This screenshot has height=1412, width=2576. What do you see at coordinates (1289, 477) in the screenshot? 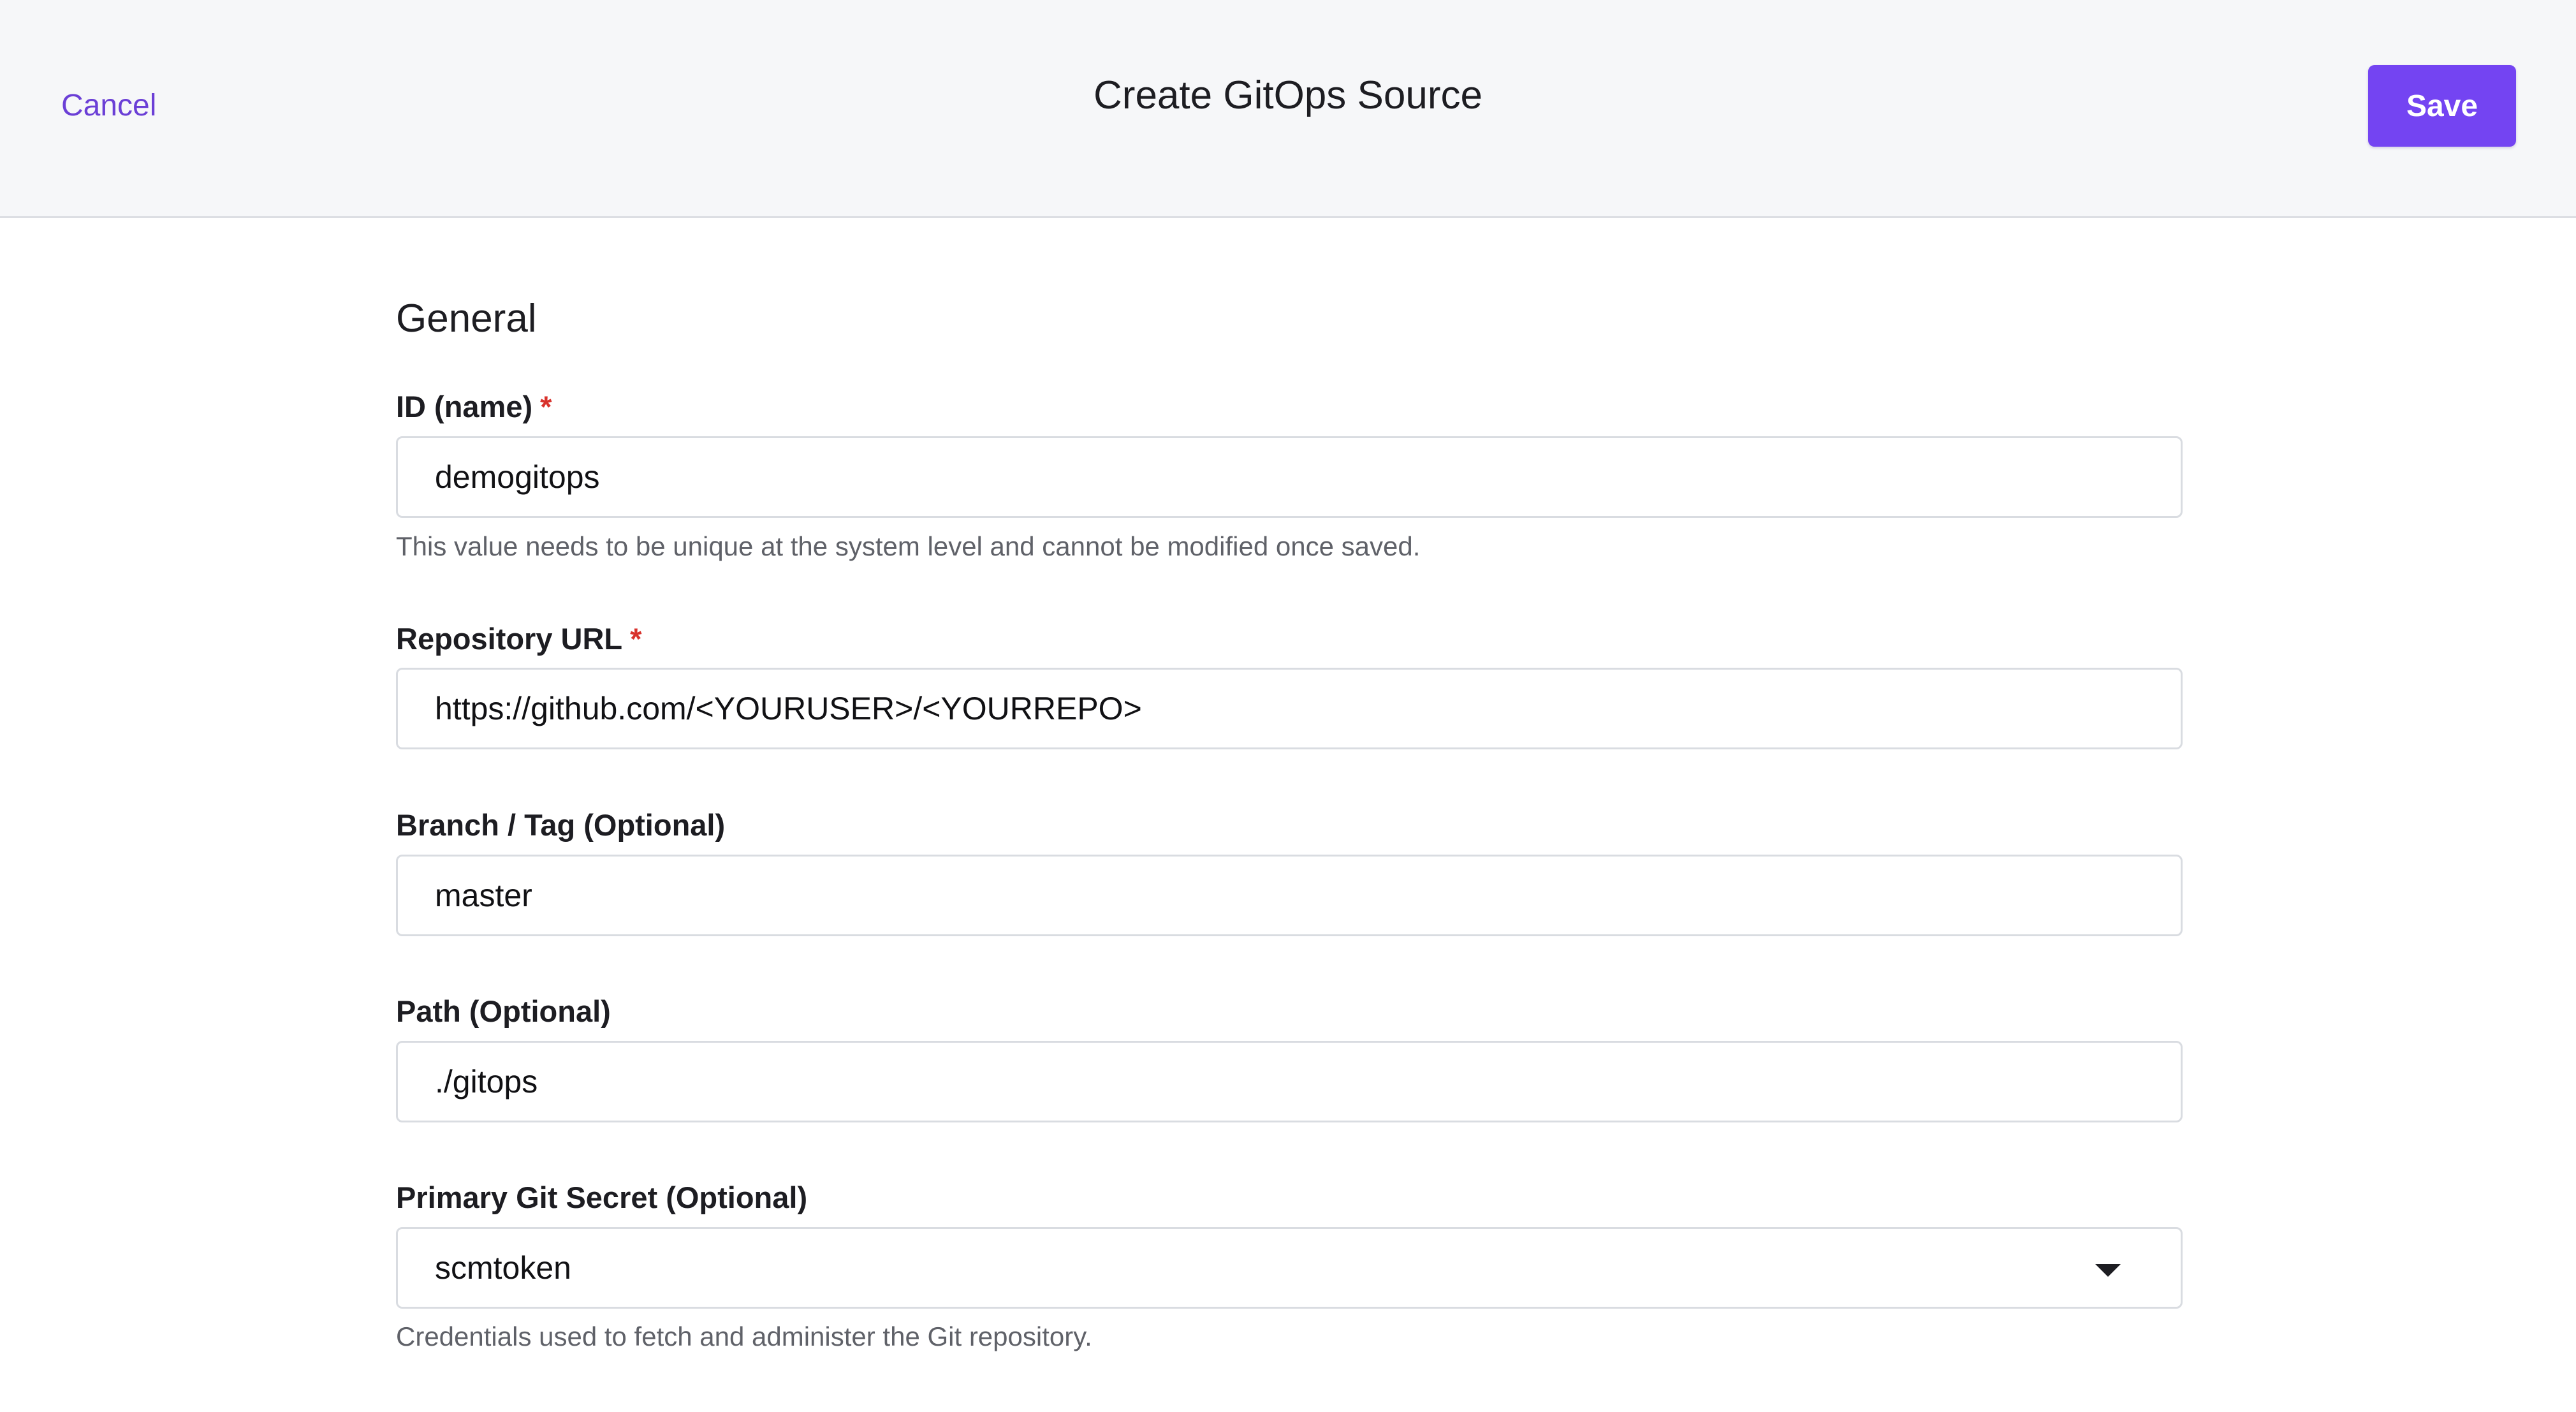
I see `id-name-input` at bounding box center [1289, 477].